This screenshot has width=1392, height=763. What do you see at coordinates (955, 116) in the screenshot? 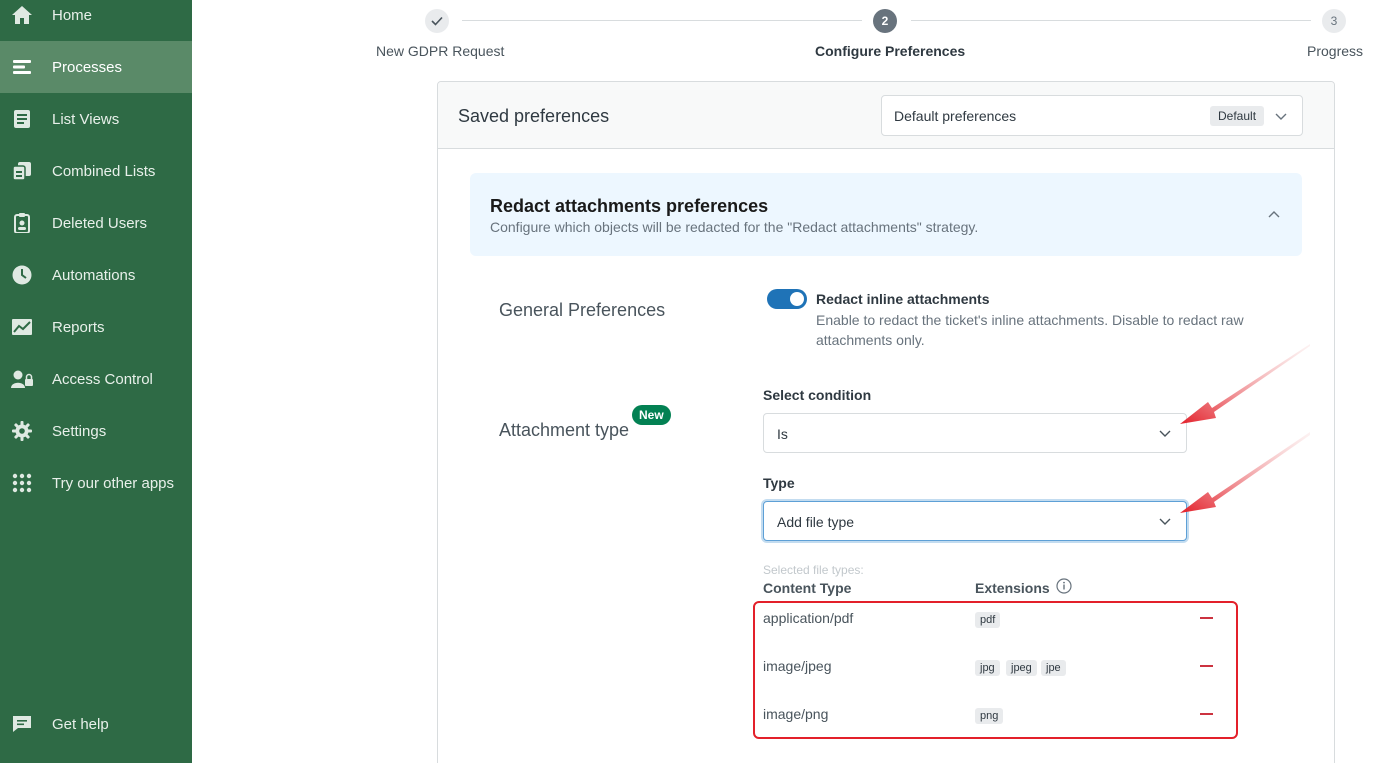
I see `saved-preferences-value: Default preferences` at bounding box center [955, 116].